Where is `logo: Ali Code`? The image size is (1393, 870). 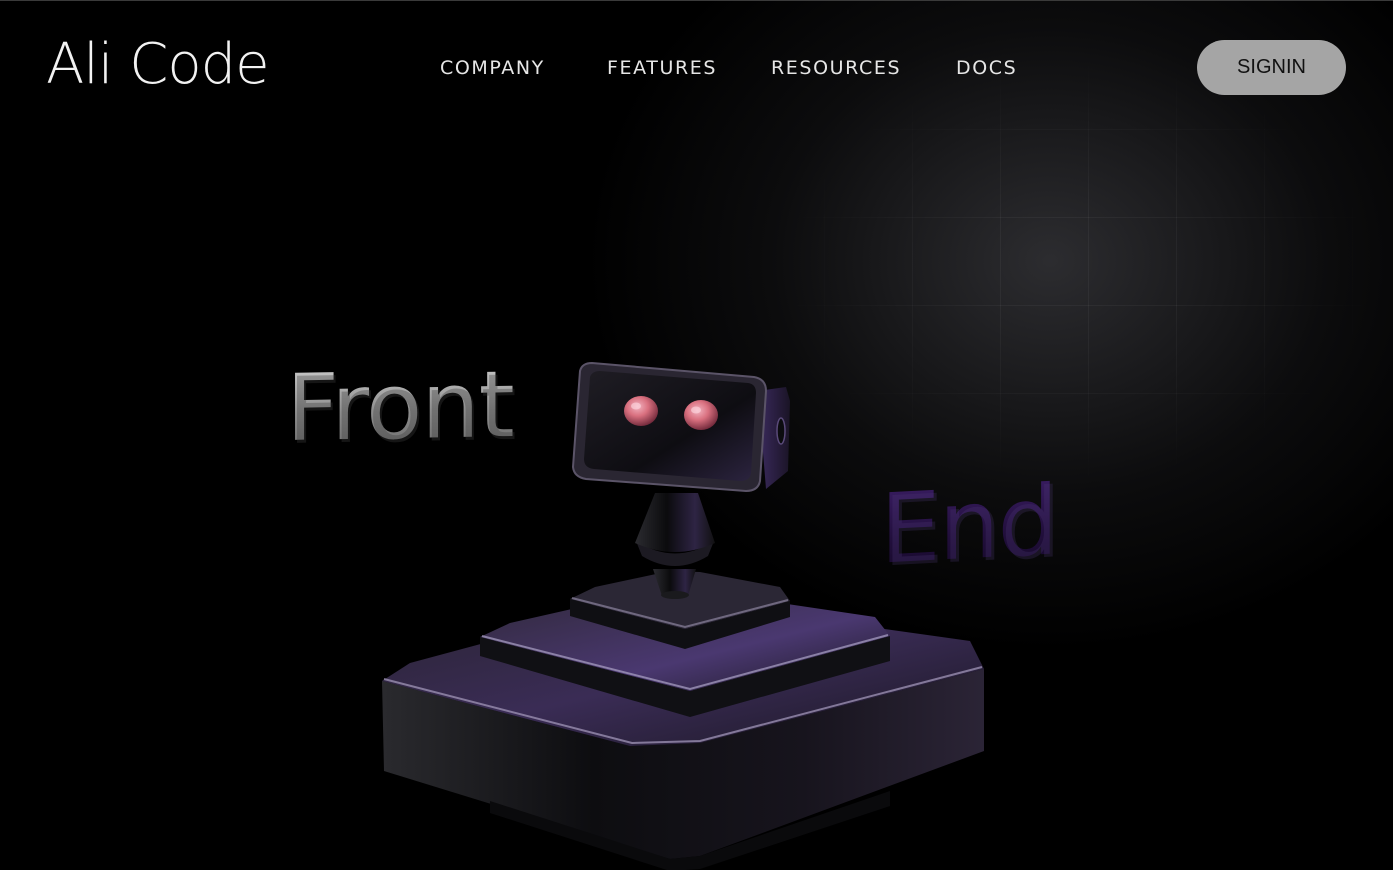
logo: Ali Code is located at coordinates (158, 65).